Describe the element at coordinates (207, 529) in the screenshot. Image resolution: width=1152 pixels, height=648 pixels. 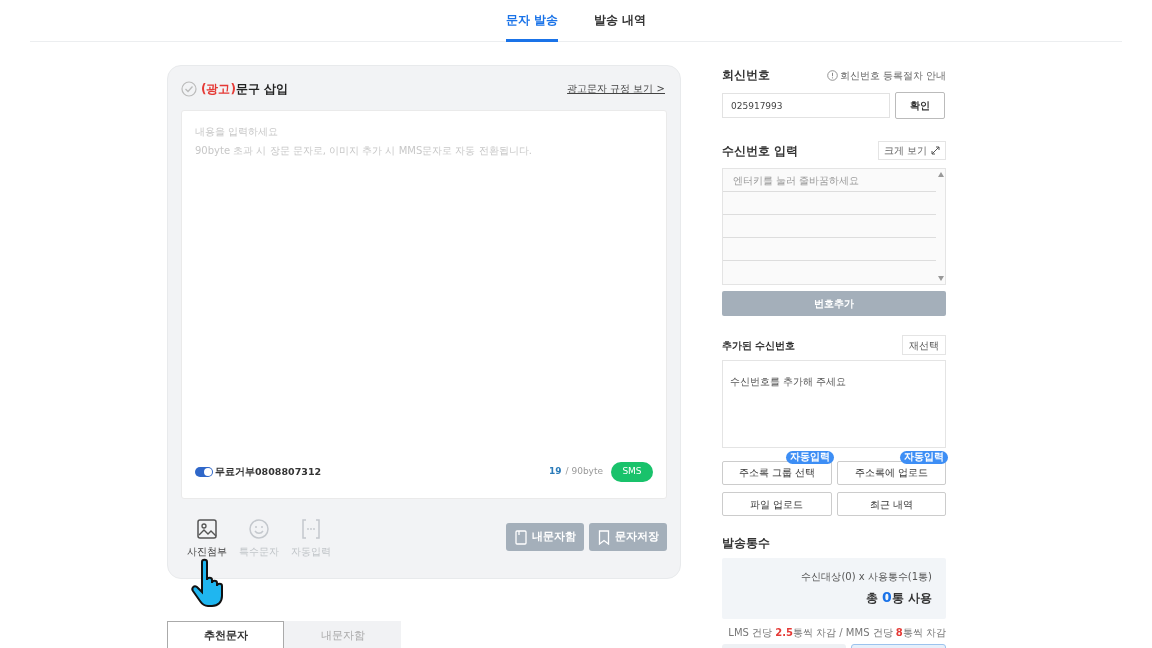
I see `image-icon` at that location.